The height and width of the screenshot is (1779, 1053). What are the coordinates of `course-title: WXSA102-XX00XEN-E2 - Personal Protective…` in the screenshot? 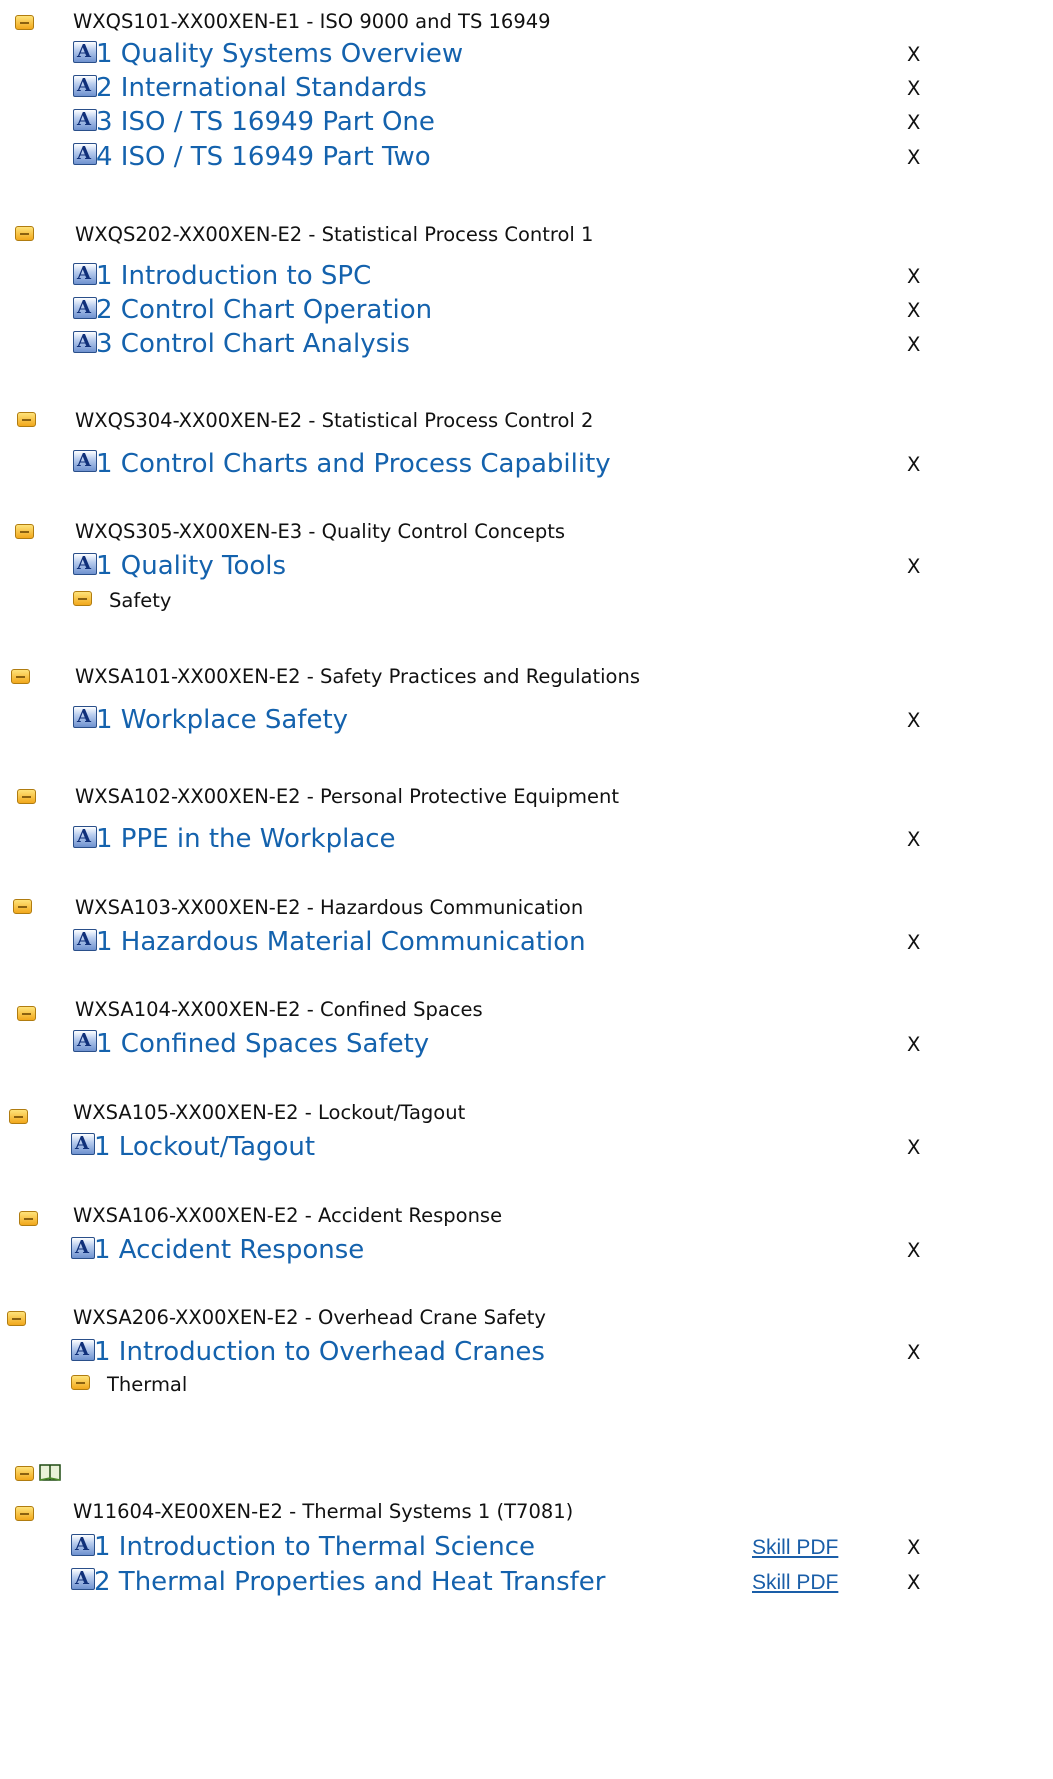 It's located at (347, 796).